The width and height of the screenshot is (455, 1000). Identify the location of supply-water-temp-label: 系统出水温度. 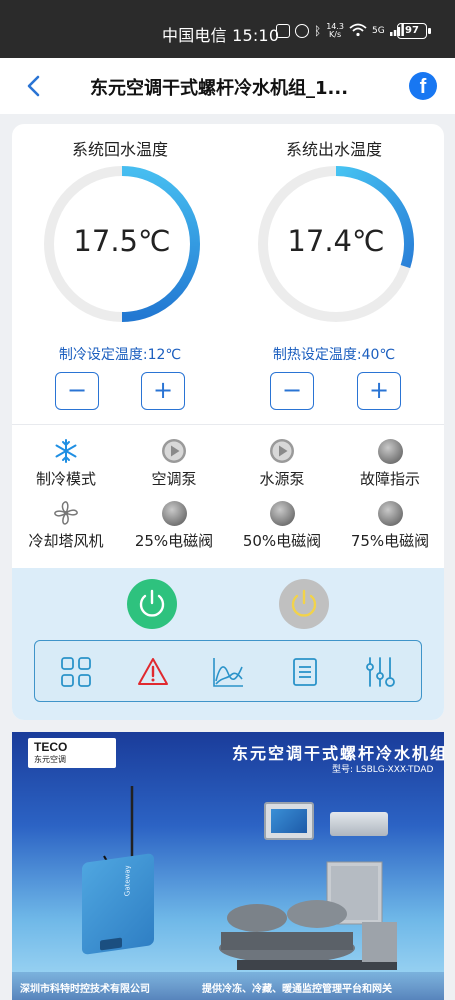
(333, 149).